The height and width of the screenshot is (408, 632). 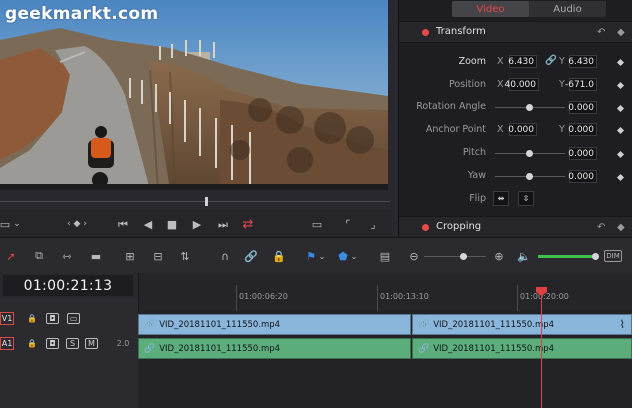 I want to click on flip-vertical-icon: ⇳, so click(x=526, y=198).